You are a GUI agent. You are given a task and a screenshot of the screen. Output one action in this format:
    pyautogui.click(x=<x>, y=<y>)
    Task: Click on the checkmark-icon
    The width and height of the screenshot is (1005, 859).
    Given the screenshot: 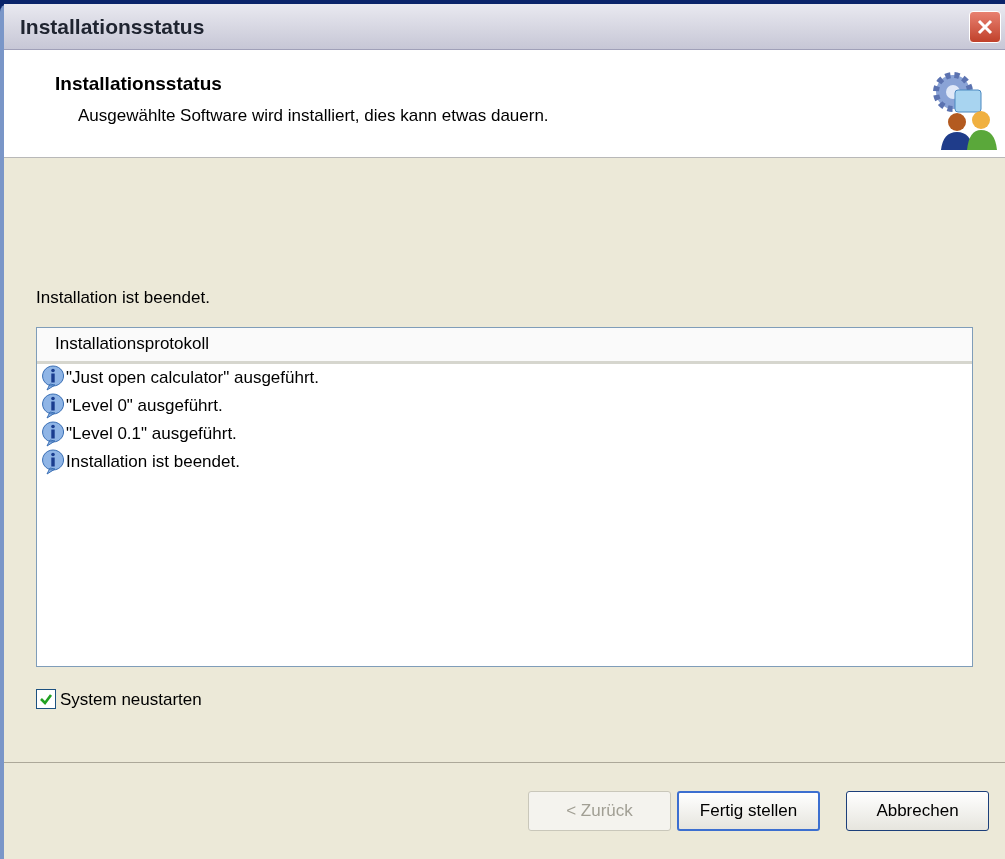 What is the action you would take?
    pyautogui.click(x=46, y=699)
    